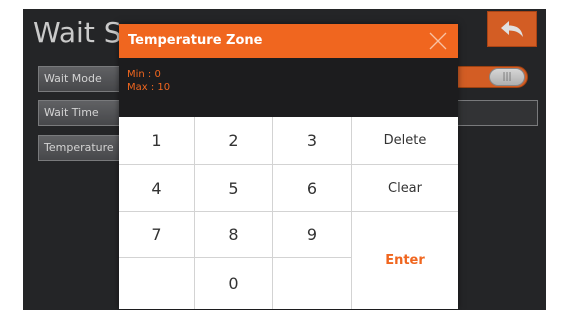  I want to click on key-0: 0, so click(234, 283).